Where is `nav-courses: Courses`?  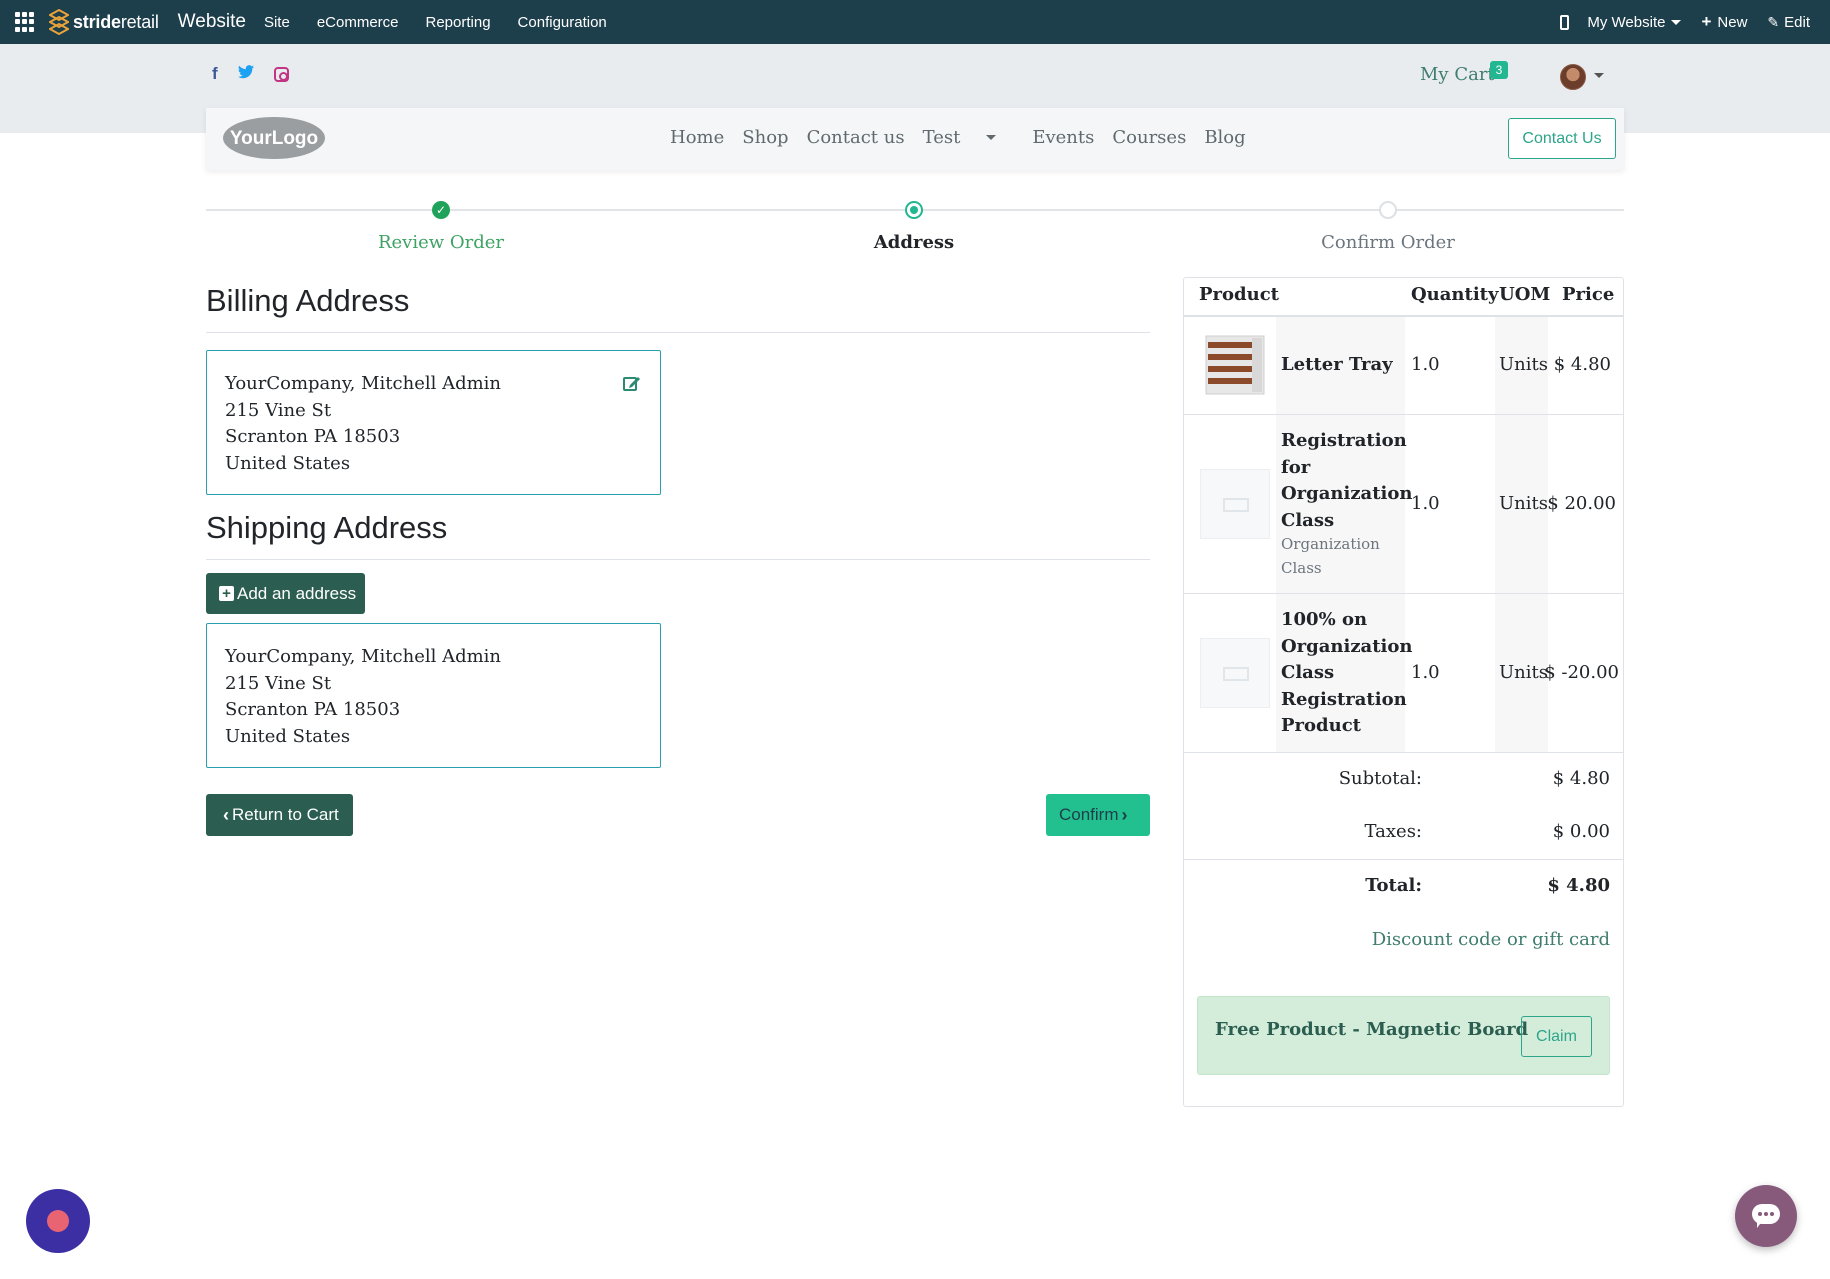 nav-courses: Courses is located at coordinates (1149, 137).